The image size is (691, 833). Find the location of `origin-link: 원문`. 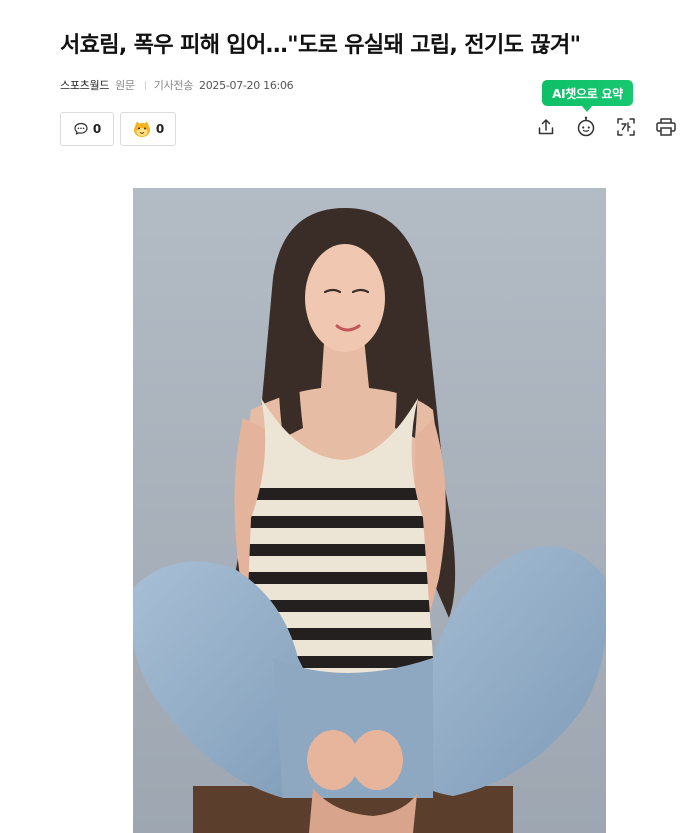

origin-link: 원문 is located at coordinates (125, 85).